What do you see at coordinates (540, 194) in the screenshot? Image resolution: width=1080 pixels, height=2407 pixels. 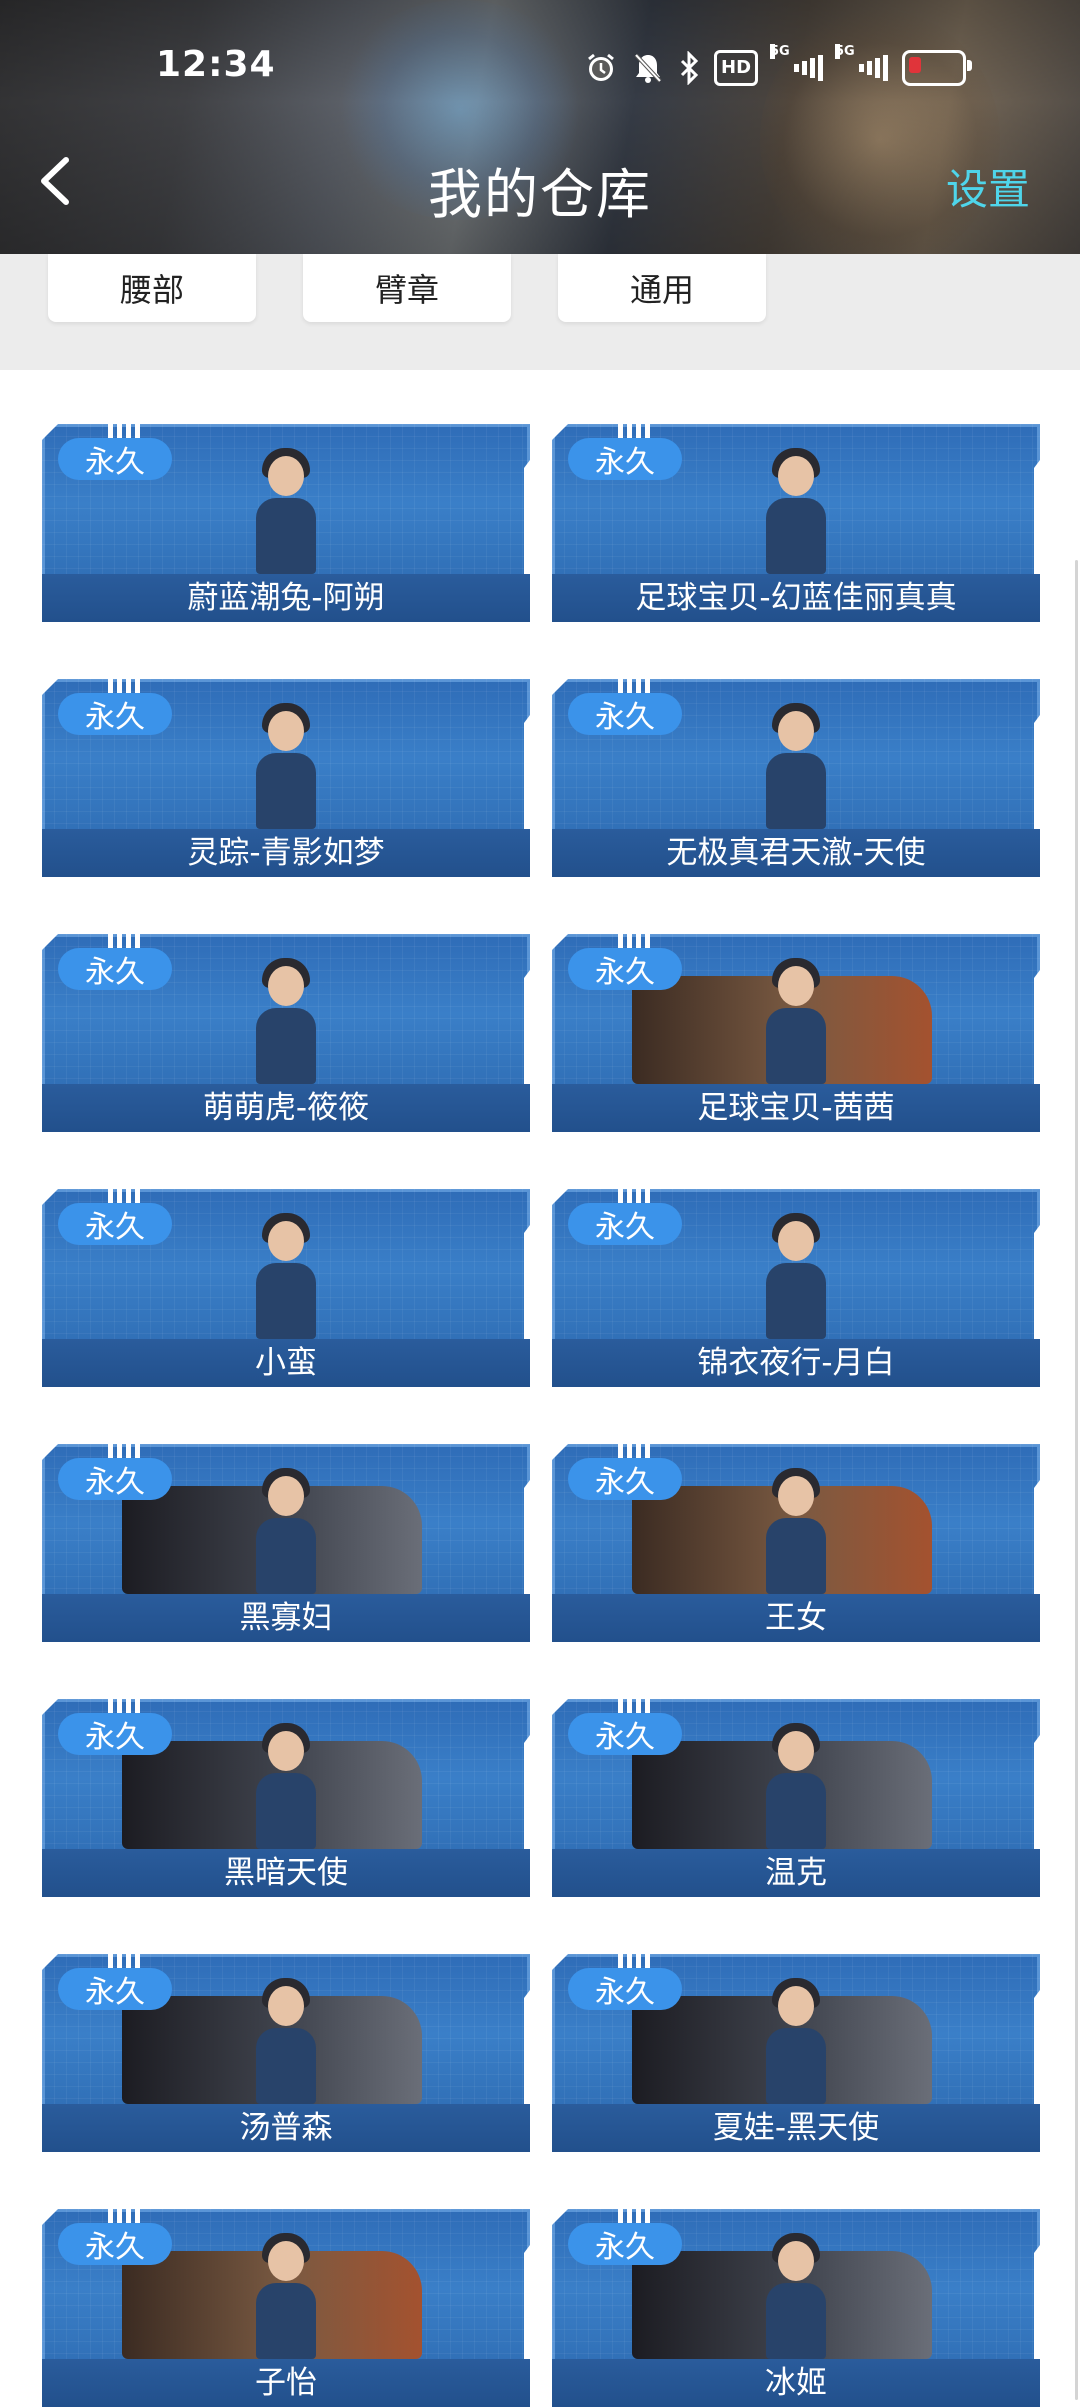 I see `page-title: 我的仓库` at bounding box center [540, 194].